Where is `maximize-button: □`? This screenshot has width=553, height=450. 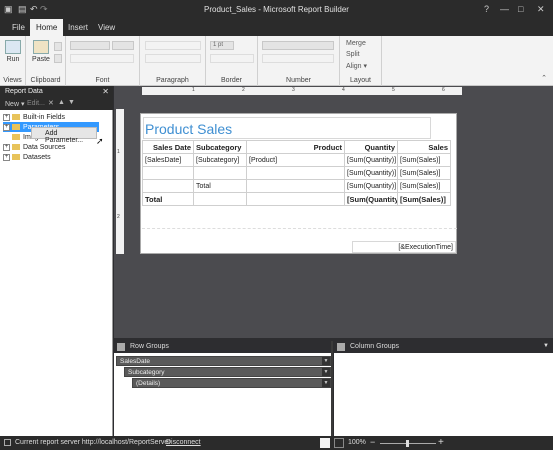
maximize-button: □ is located at coordinates (520, 9).